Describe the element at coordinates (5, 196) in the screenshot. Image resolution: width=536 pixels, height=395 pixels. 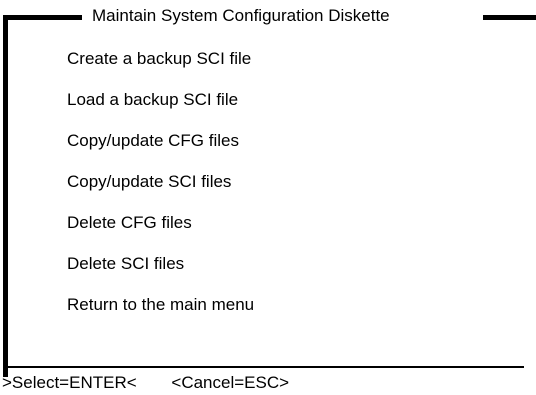
I see `dialog-frame-left` at that location.